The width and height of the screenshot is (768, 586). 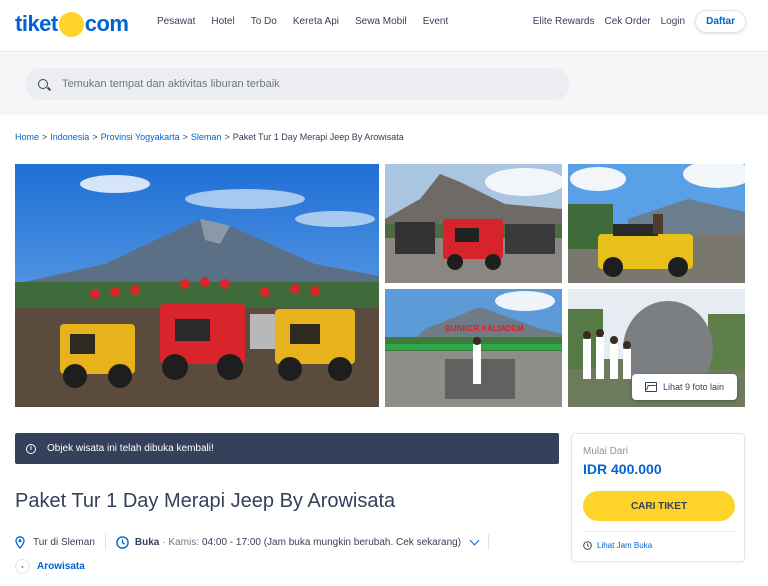 What do you see at coordinates (31, 448) in the screenshot?
I see `info-icon: i` at bounding box center [31, 448].